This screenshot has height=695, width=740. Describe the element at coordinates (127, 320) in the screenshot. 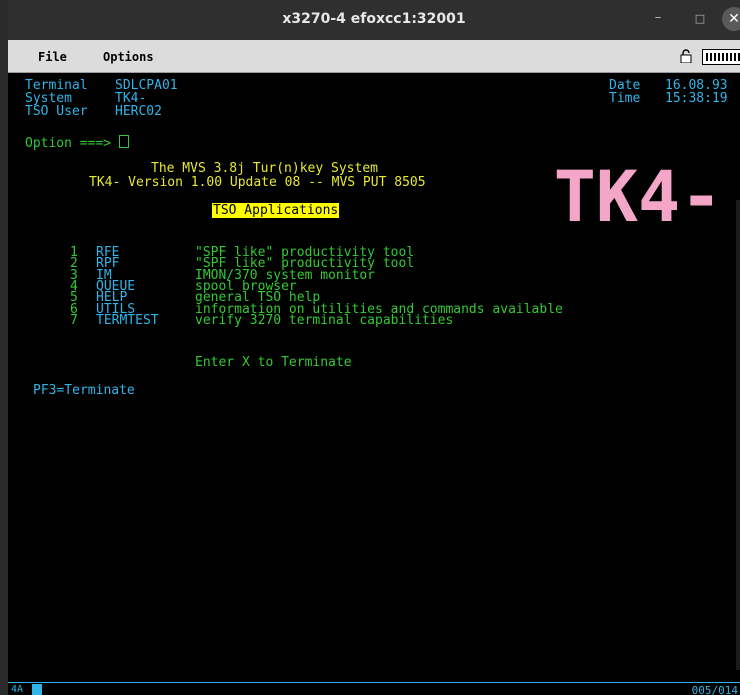

I see `menu-item-name: TERMTEST` at that location.